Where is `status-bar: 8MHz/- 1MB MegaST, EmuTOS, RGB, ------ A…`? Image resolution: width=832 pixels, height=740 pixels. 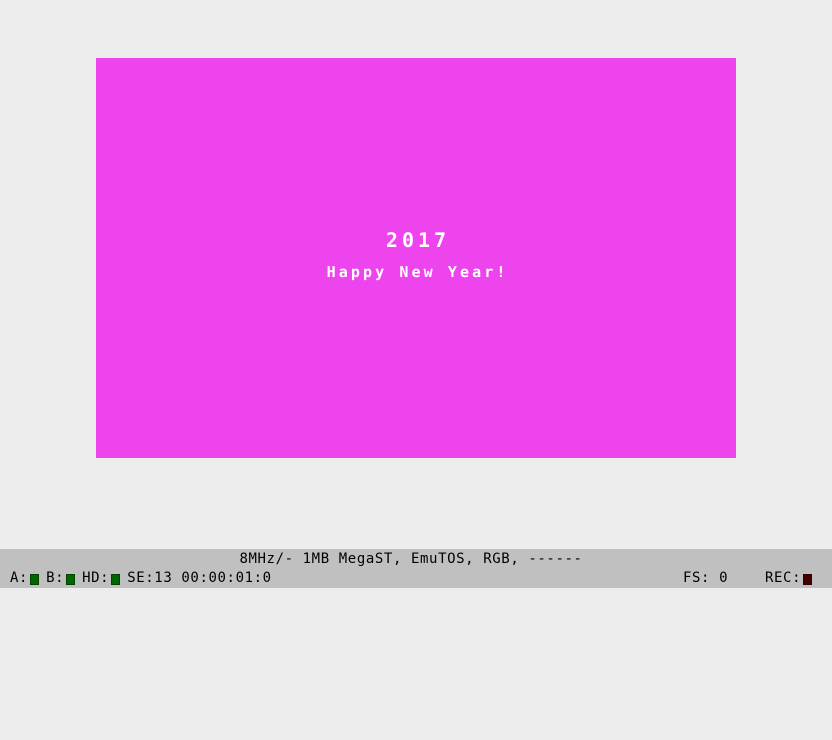 status-bar: 8MHz/- 1MB MegaST, EmuTOS, RGB, ------ A… is located at coordinates (416, 568).